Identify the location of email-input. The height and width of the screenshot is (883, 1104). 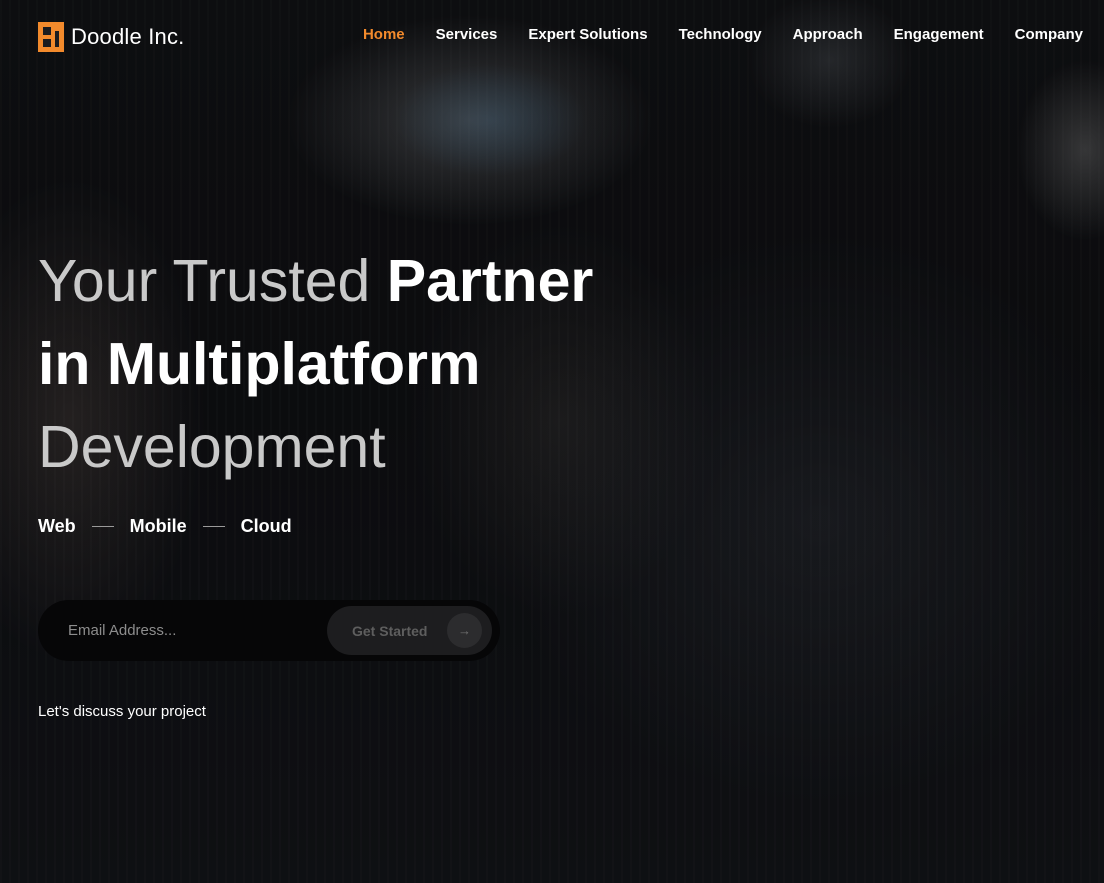
(198, 630).